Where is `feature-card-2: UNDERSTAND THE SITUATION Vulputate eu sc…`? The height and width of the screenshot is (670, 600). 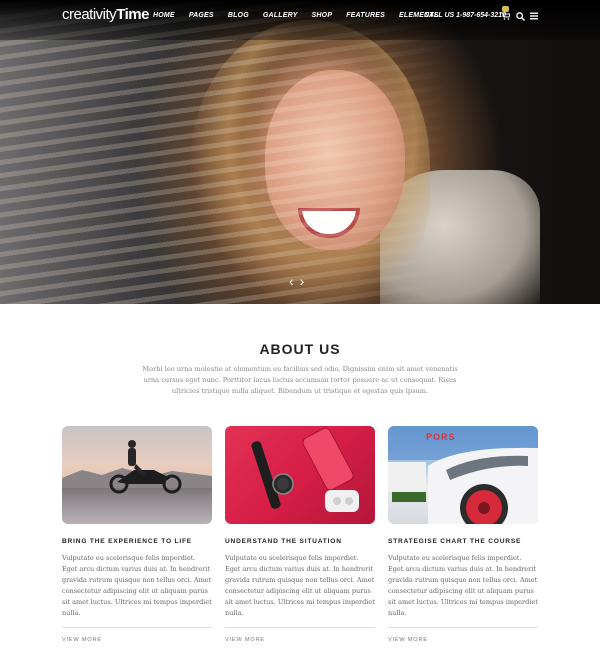
feature-card-2: UNDERSTAND THE SITUATION Vulputate eu sc… is located at coordinates (300, 534).